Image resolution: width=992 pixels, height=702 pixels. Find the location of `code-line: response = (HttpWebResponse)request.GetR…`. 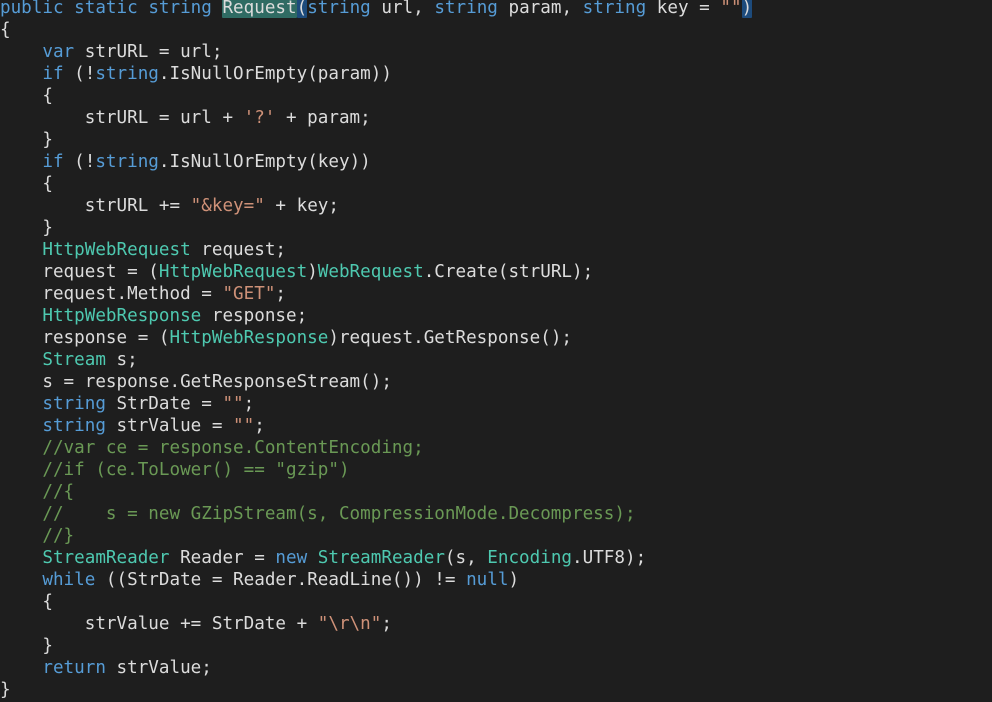

code-line: response = (HttpWebResponse)request.GetR… is located at coordinates (496, 338).